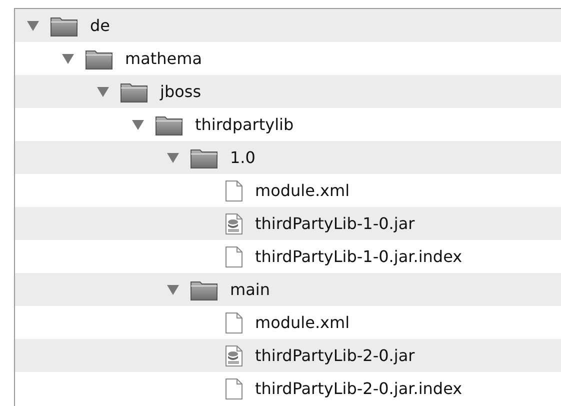 Image resolution: width=561 pixels, height=406 pixels. What do you see at coordinates (100, 26) in the screenshot?
I see `folder-name: de` at bounding box center [100, 26].